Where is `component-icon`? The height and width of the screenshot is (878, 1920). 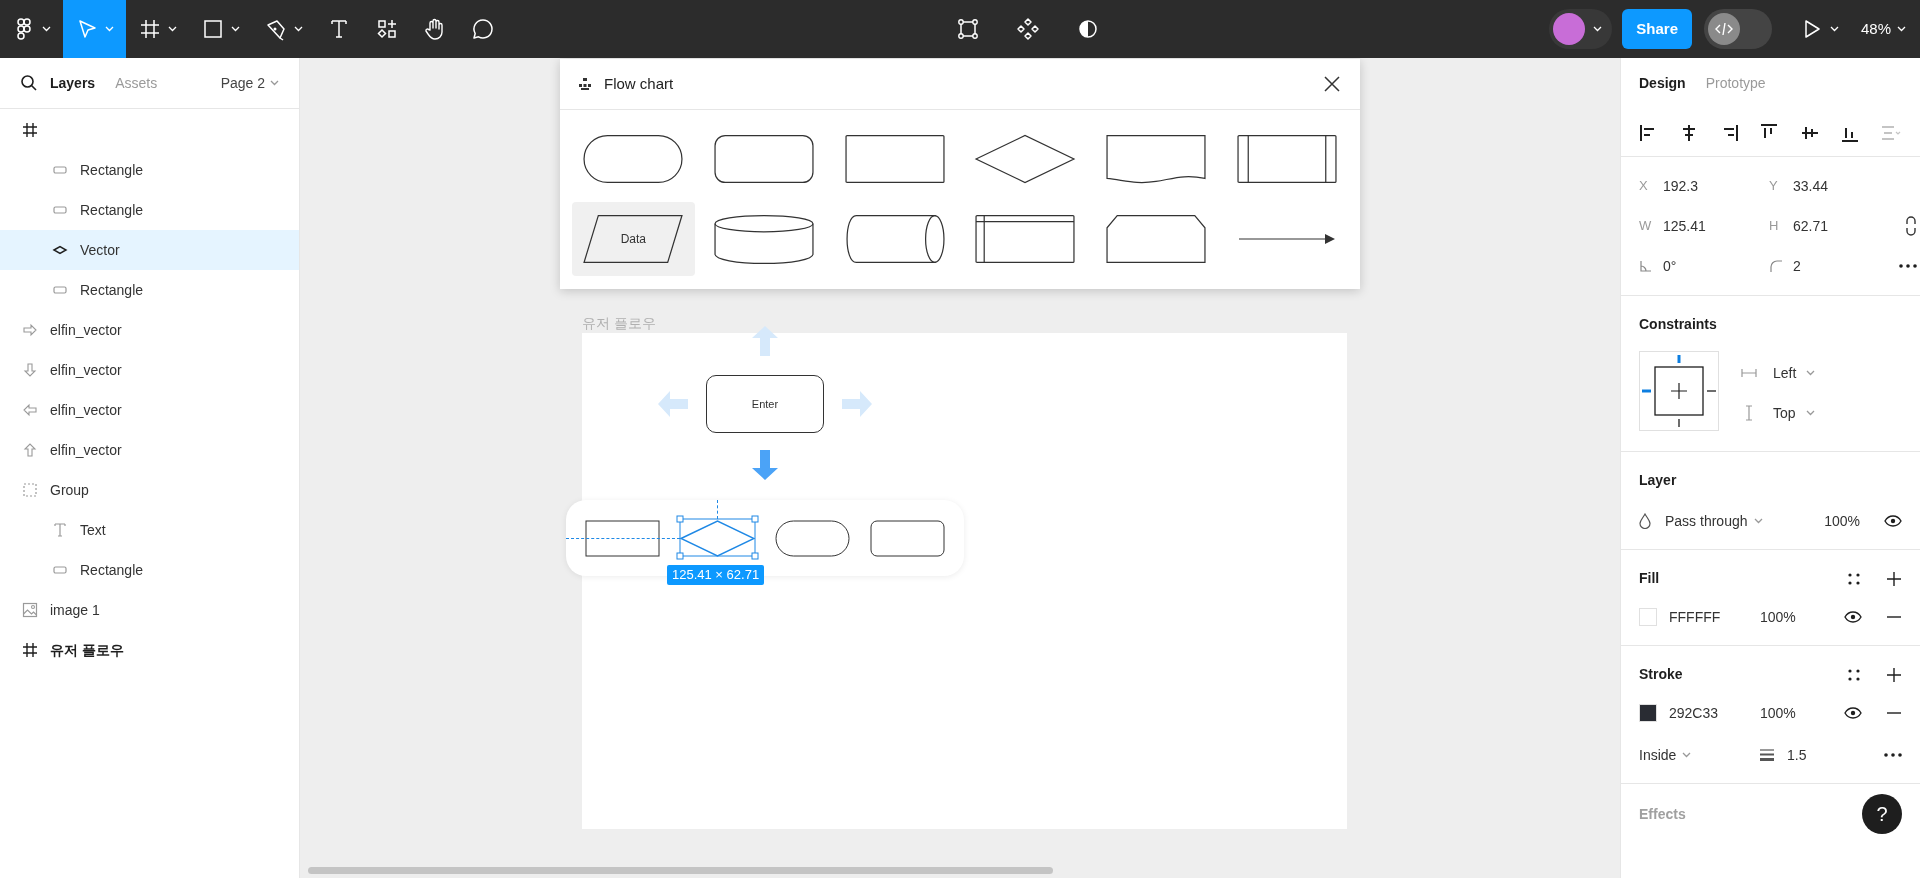 component-icon is located at coordinates (1028, 29).